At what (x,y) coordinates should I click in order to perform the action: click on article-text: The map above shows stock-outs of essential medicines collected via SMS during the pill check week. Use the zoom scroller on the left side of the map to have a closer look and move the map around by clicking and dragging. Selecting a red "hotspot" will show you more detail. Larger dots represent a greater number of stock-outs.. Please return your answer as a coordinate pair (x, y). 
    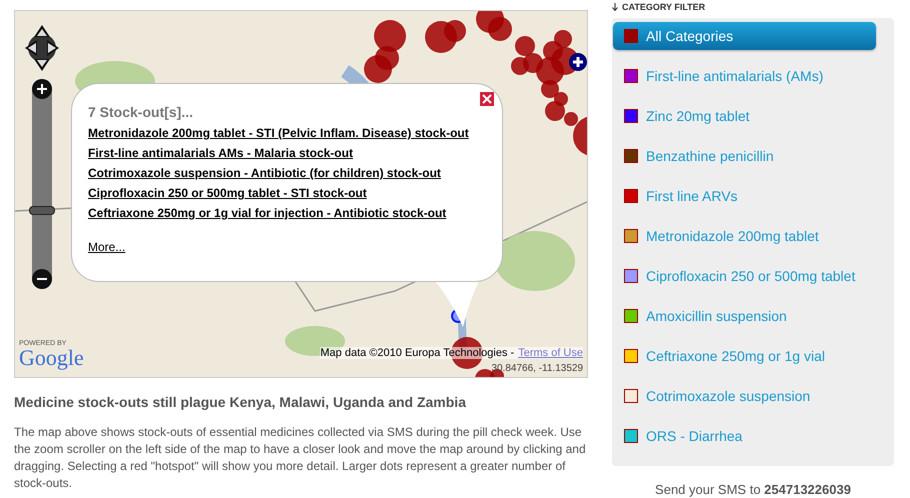
    Looking at the image, I should click on (300, 458).